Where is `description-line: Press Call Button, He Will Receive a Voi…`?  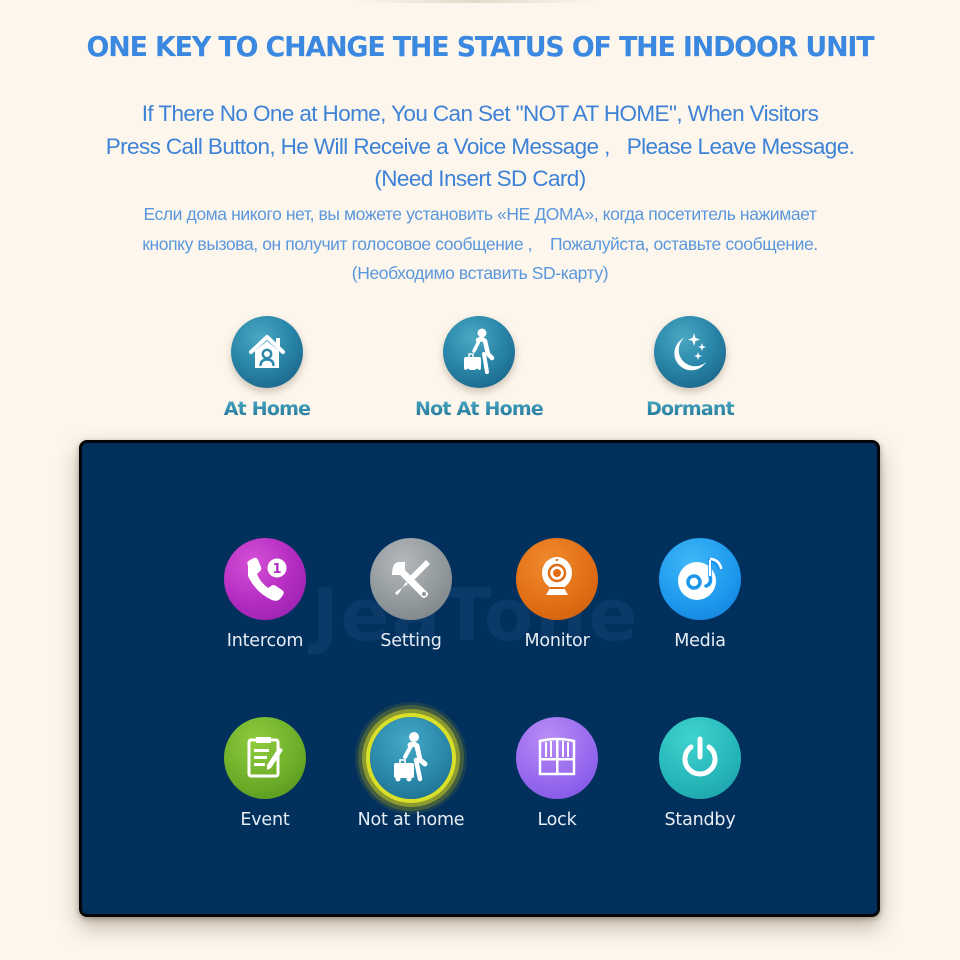
description-line: Press Call Button, He Will Receive a Voi… is located at coordinates (480, 146).